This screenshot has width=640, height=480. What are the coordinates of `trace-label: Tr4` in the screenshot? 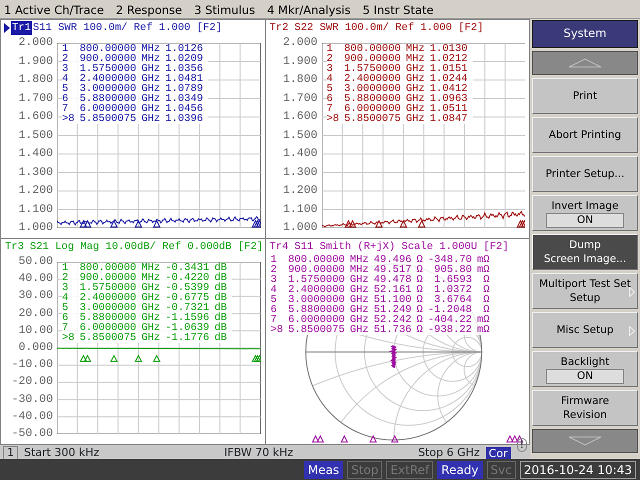 It's located at (279, 247).